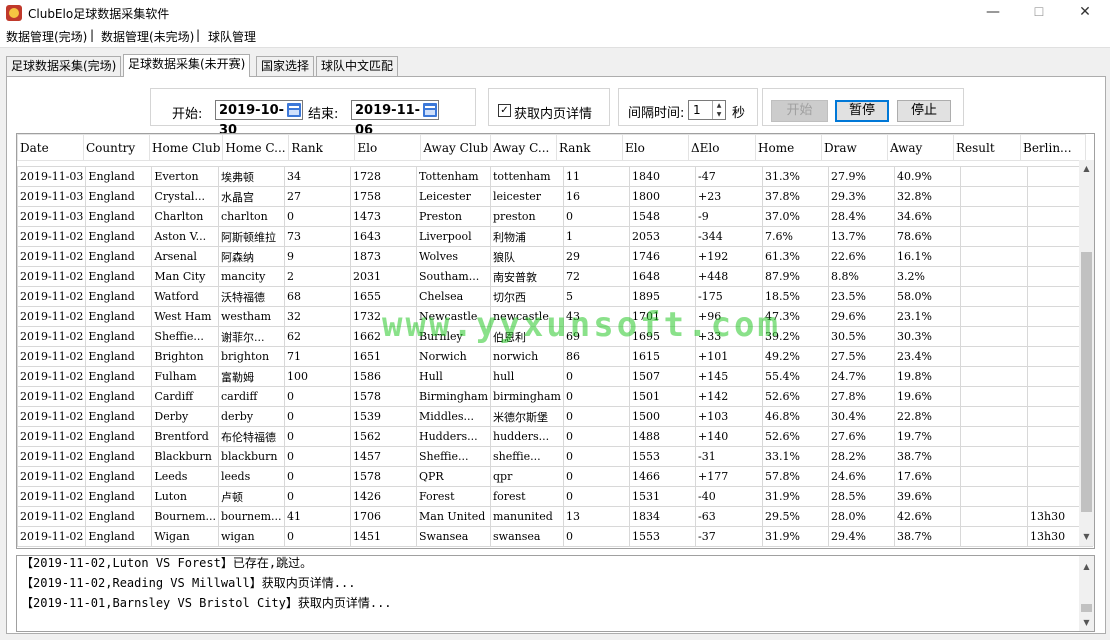  What do you see at coordinates (185, 456) in the screenshot?
I see `table-cell: Blackburn` at bounding box center [185, 456].